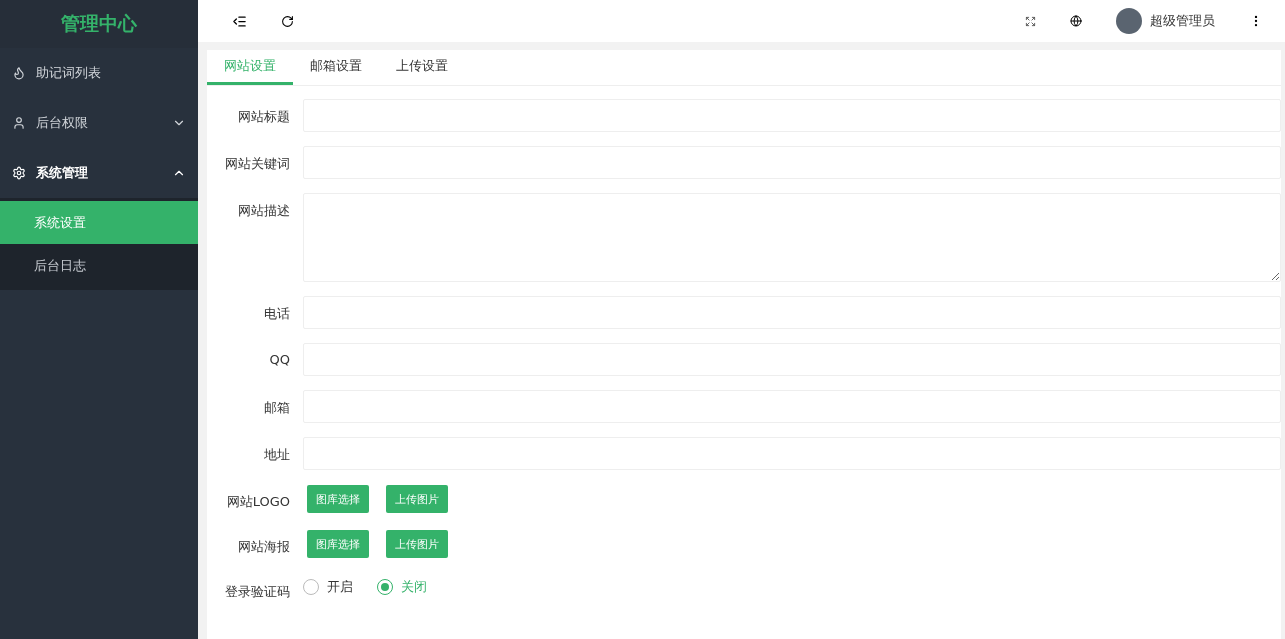  What do you see at coordinates (336, 67) in the screenshot?
I see `tab: 邮箱设置` at bounding box center [336, 67].